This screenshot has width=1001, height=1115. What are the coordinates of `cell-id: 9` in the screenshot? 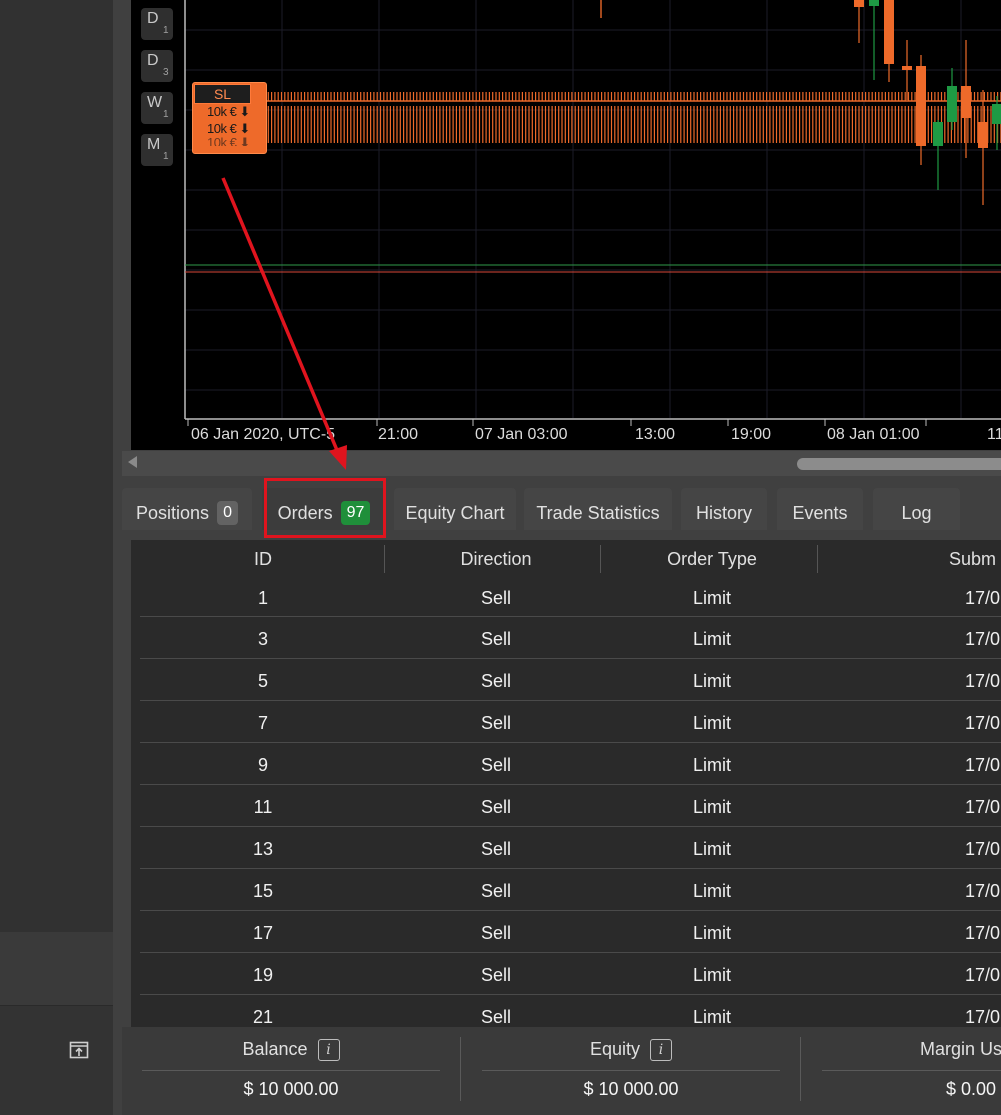 It's located at (262, 765).